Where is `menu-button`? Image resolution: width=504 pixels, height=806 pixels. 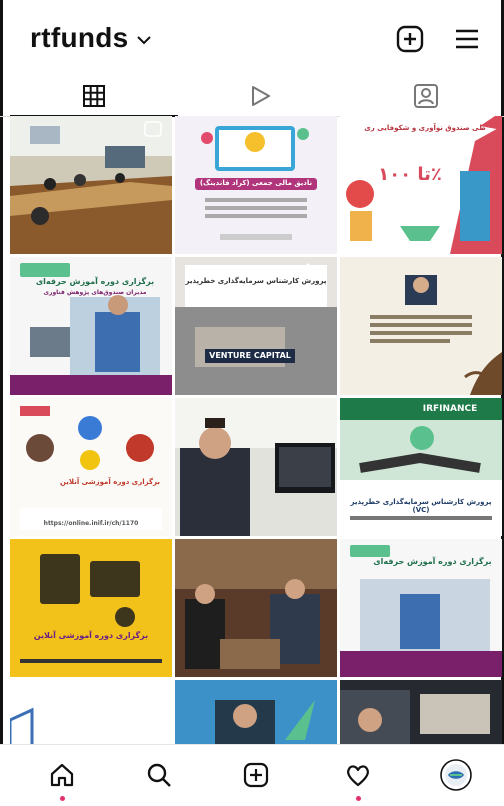 menu-button is located at coordinates (467, 39).